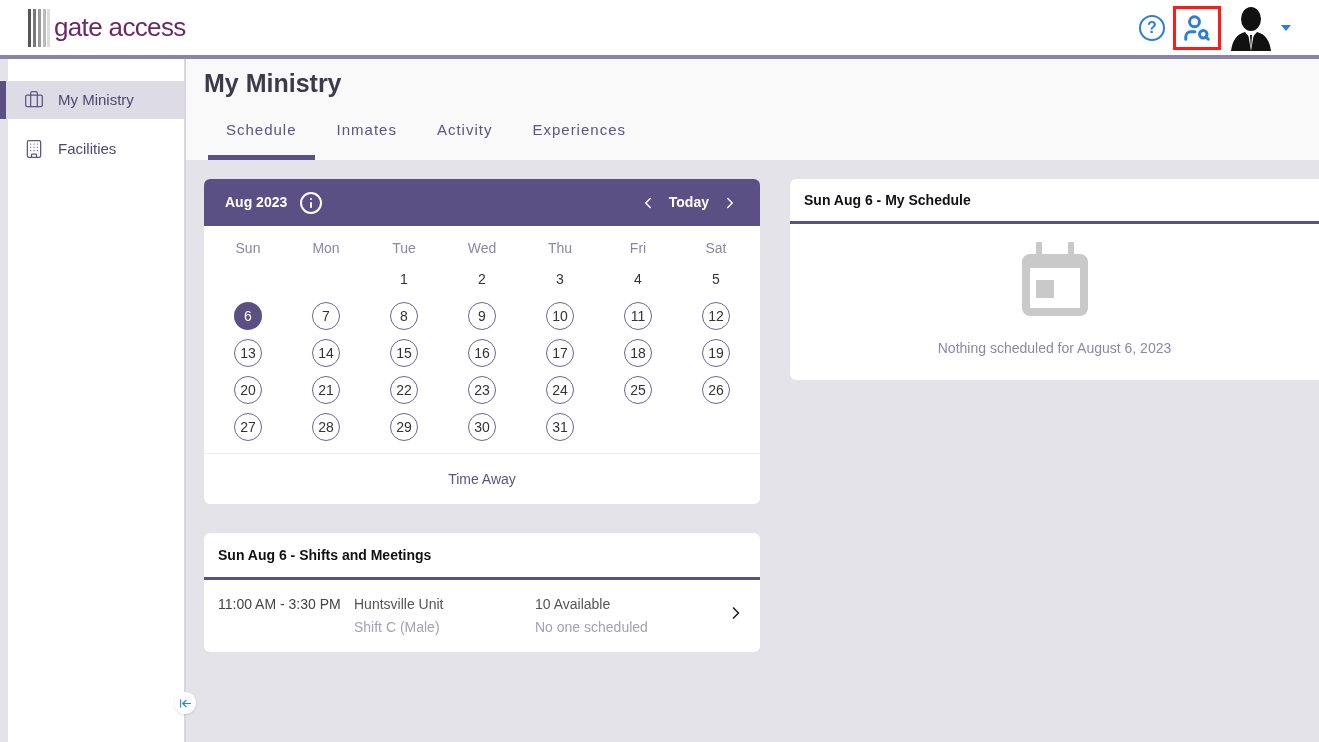 This screenshot has height=742, width=1319. Describe the element at coordinates (560, 248) in the screenshot. I see `weekday-label: Thu` at that location.